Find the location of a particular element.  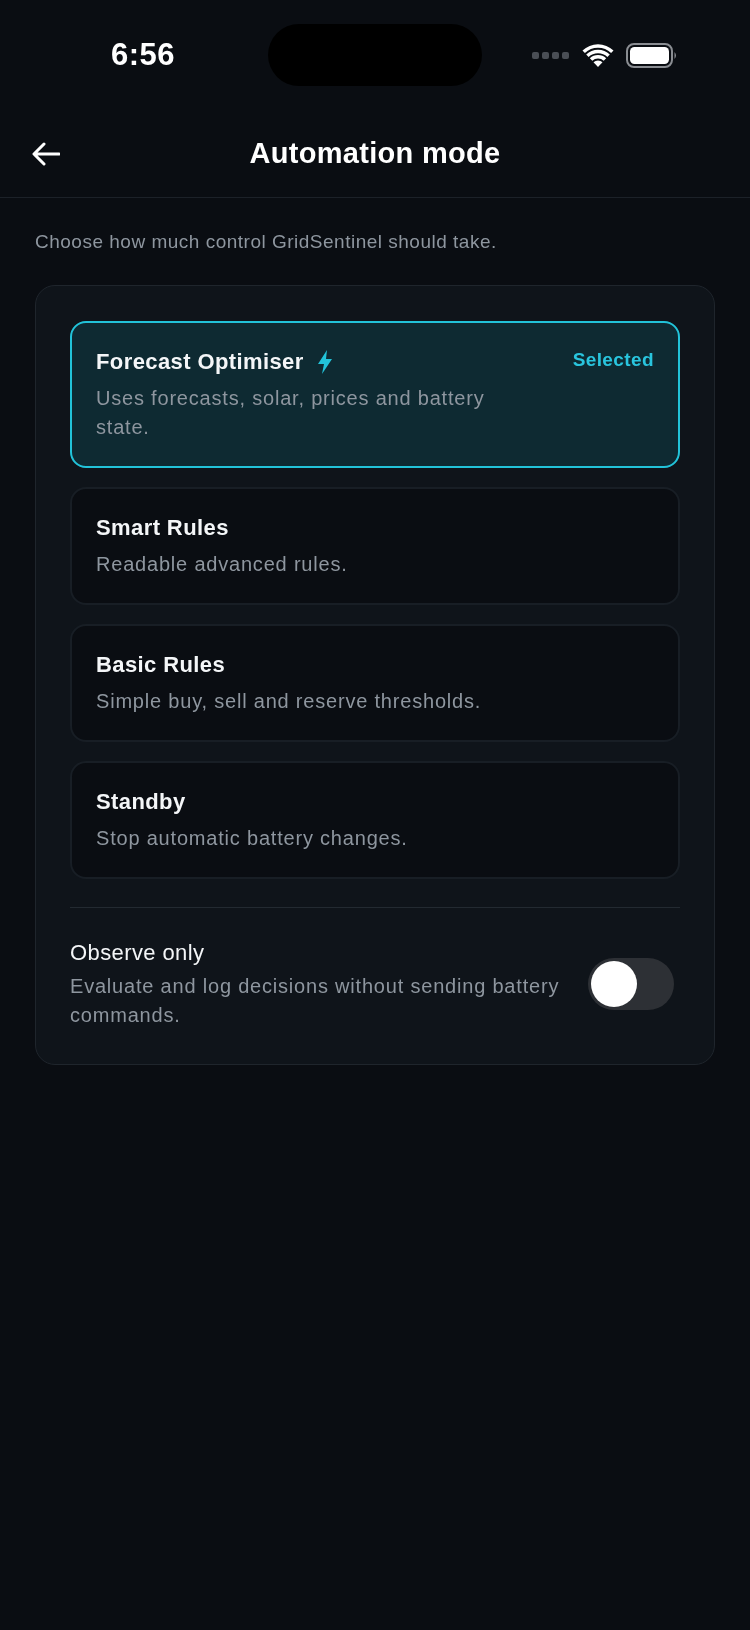

observe-only-title: Observe only is located at coordinates (138, 953).